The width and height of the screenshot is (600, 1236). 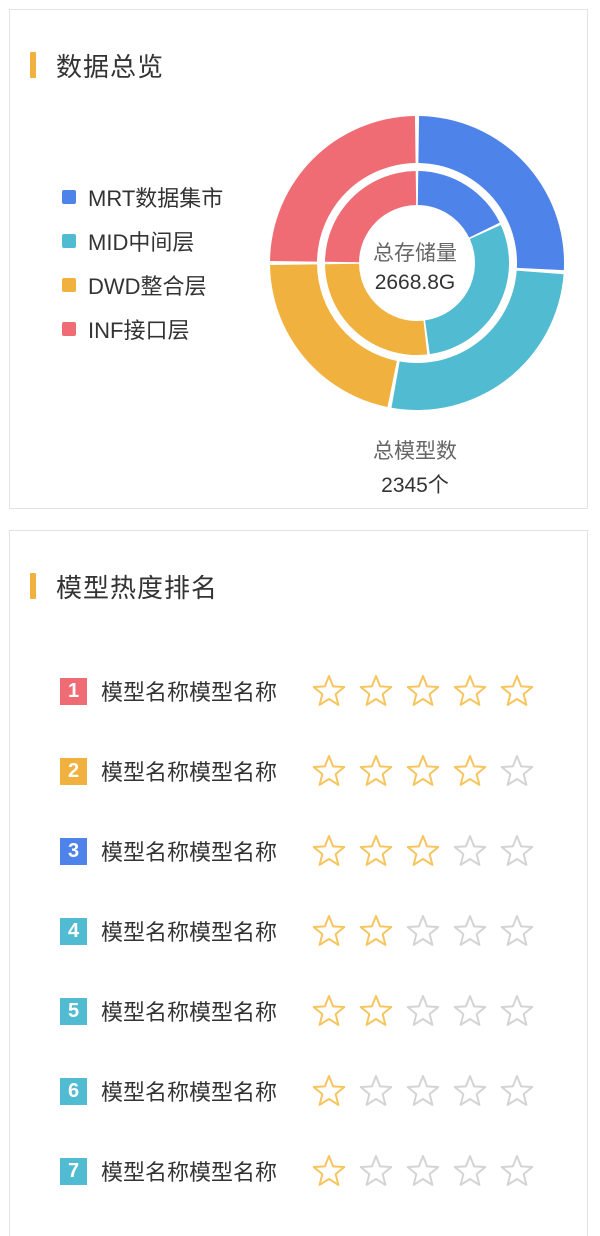 I want to click on legend-item-dwd: DWD整合层, so click(x=142, y=285).